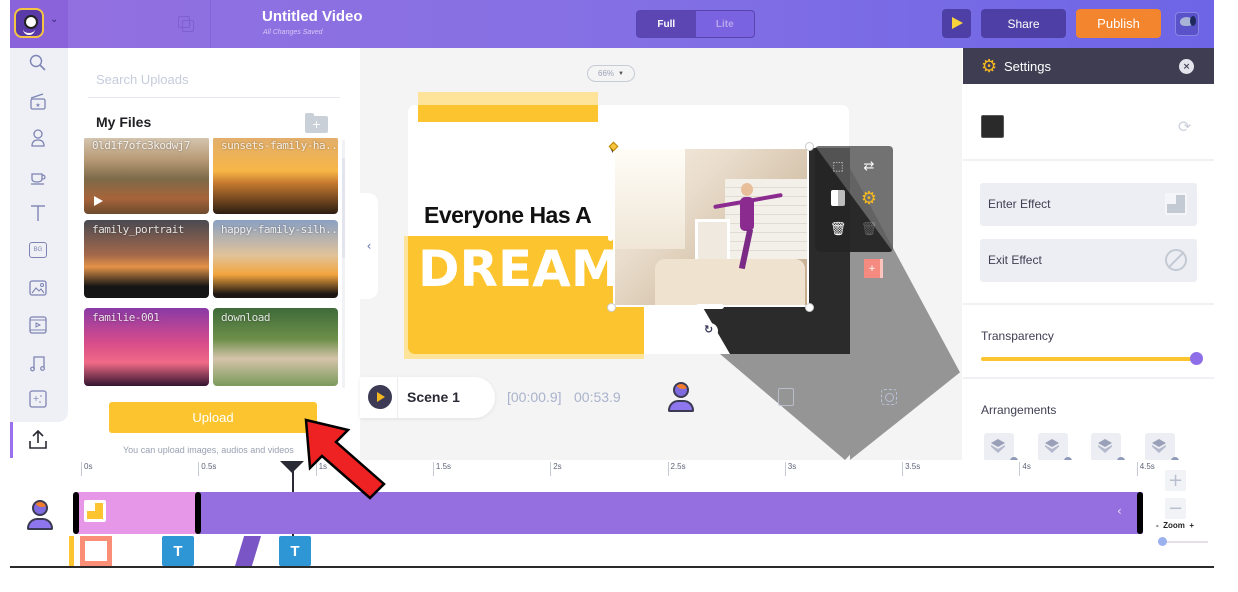 The width and height of the screenshot is (1238, 592). Describe the element at coordinates (1140, 513) in the screenshot. I see `track-end-handle` at that location.